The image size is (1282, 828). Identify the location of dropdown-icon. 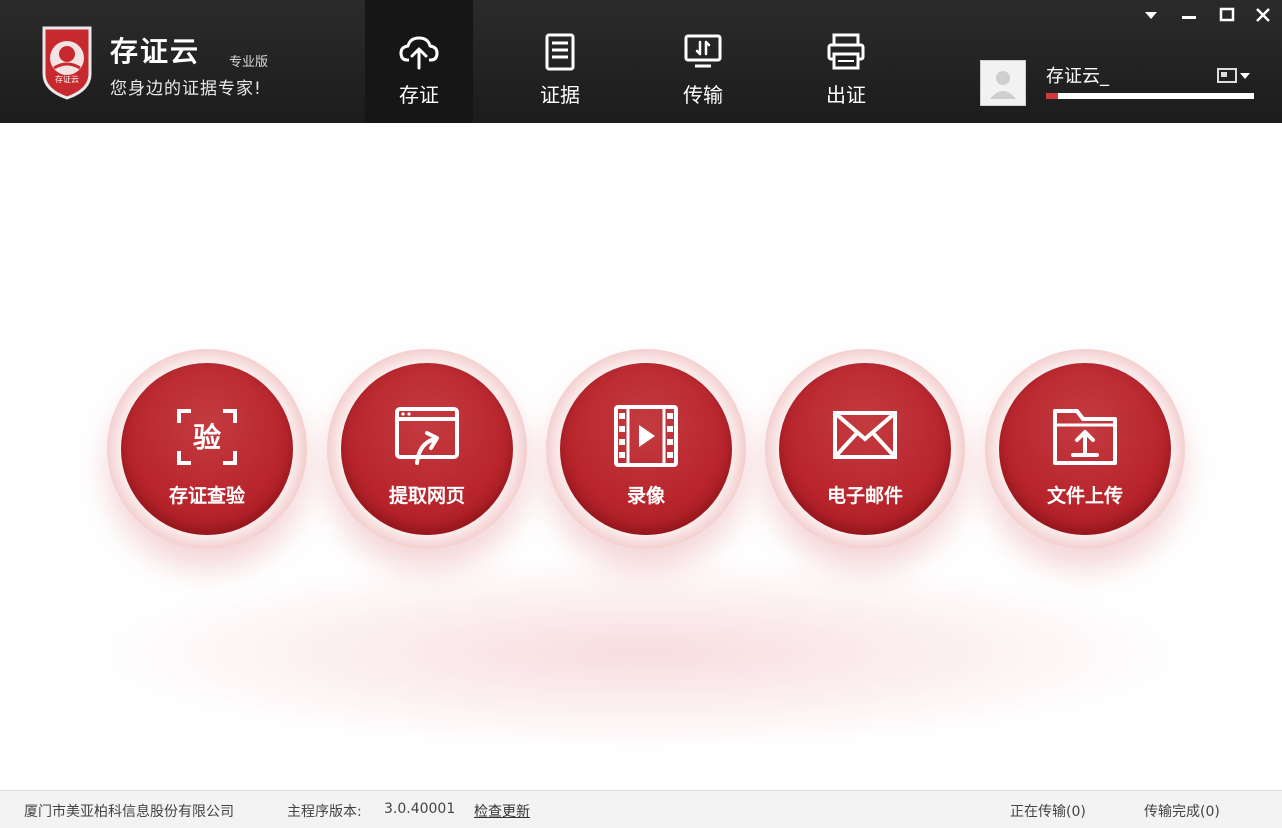
(1151, 15).